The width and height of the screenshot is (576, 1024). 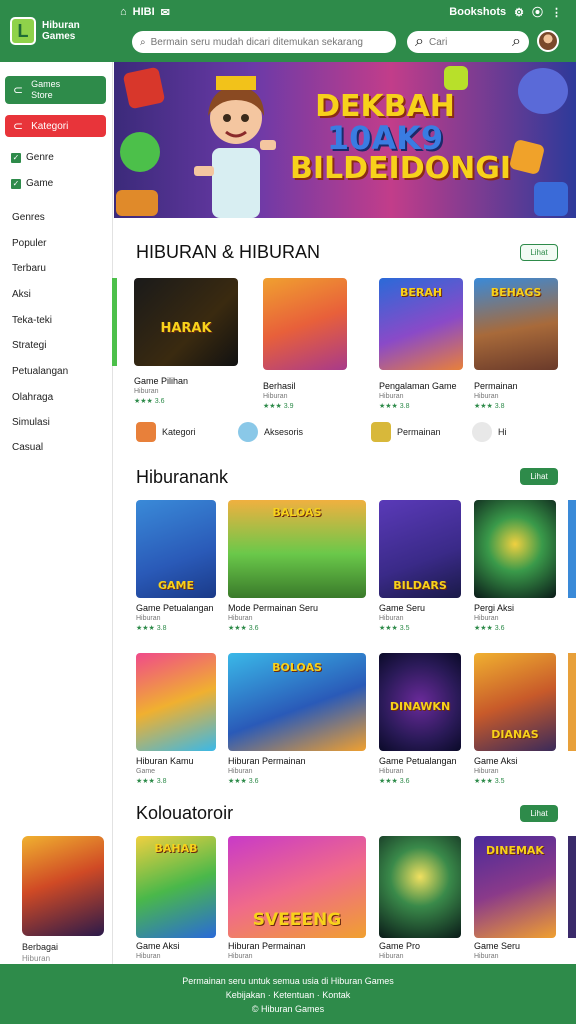 I want to click on search-small-icon: ⌕, so click(x=419, y=41).